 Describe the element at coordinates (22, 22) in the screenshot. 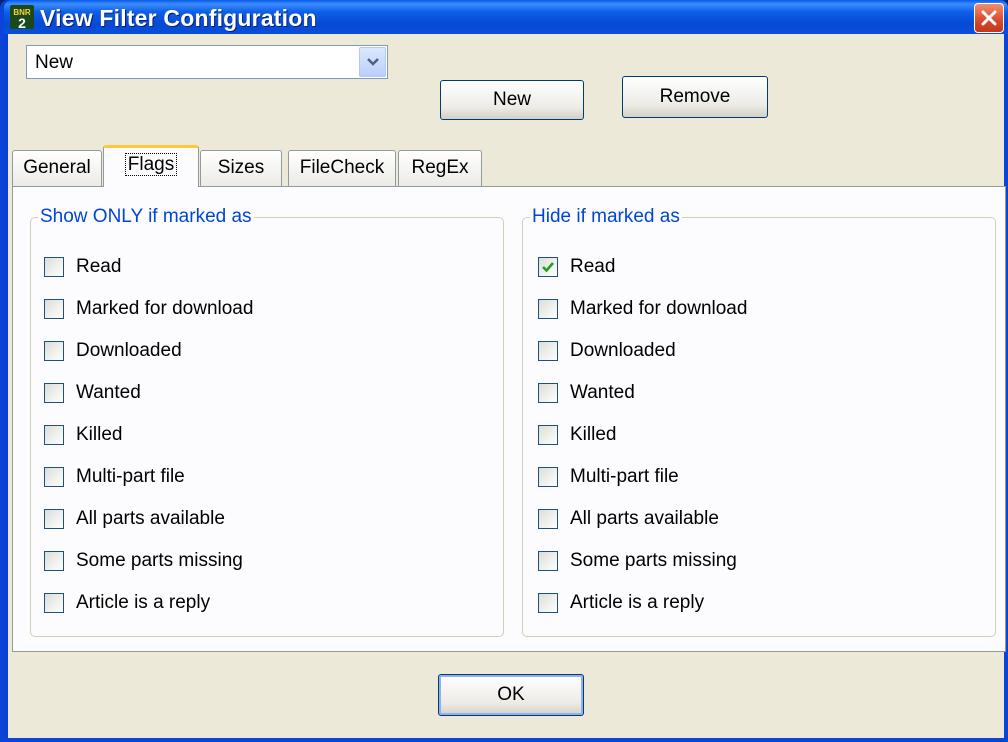

I see `svg-text: 2` at that location.